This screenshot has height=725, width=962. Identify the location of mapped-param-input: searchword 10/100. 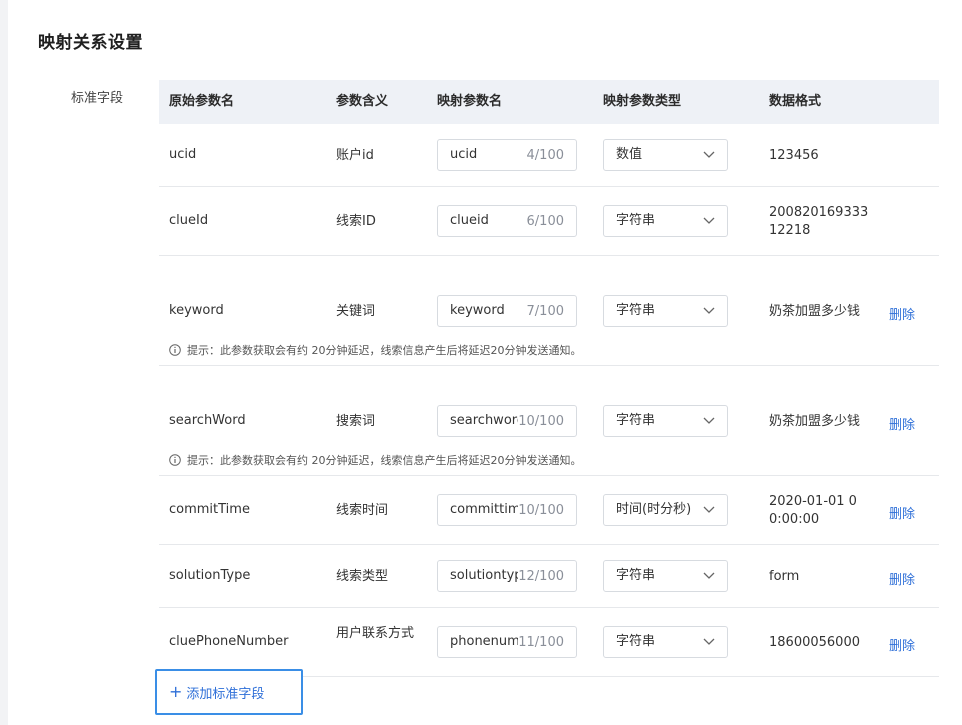
(507, 421).